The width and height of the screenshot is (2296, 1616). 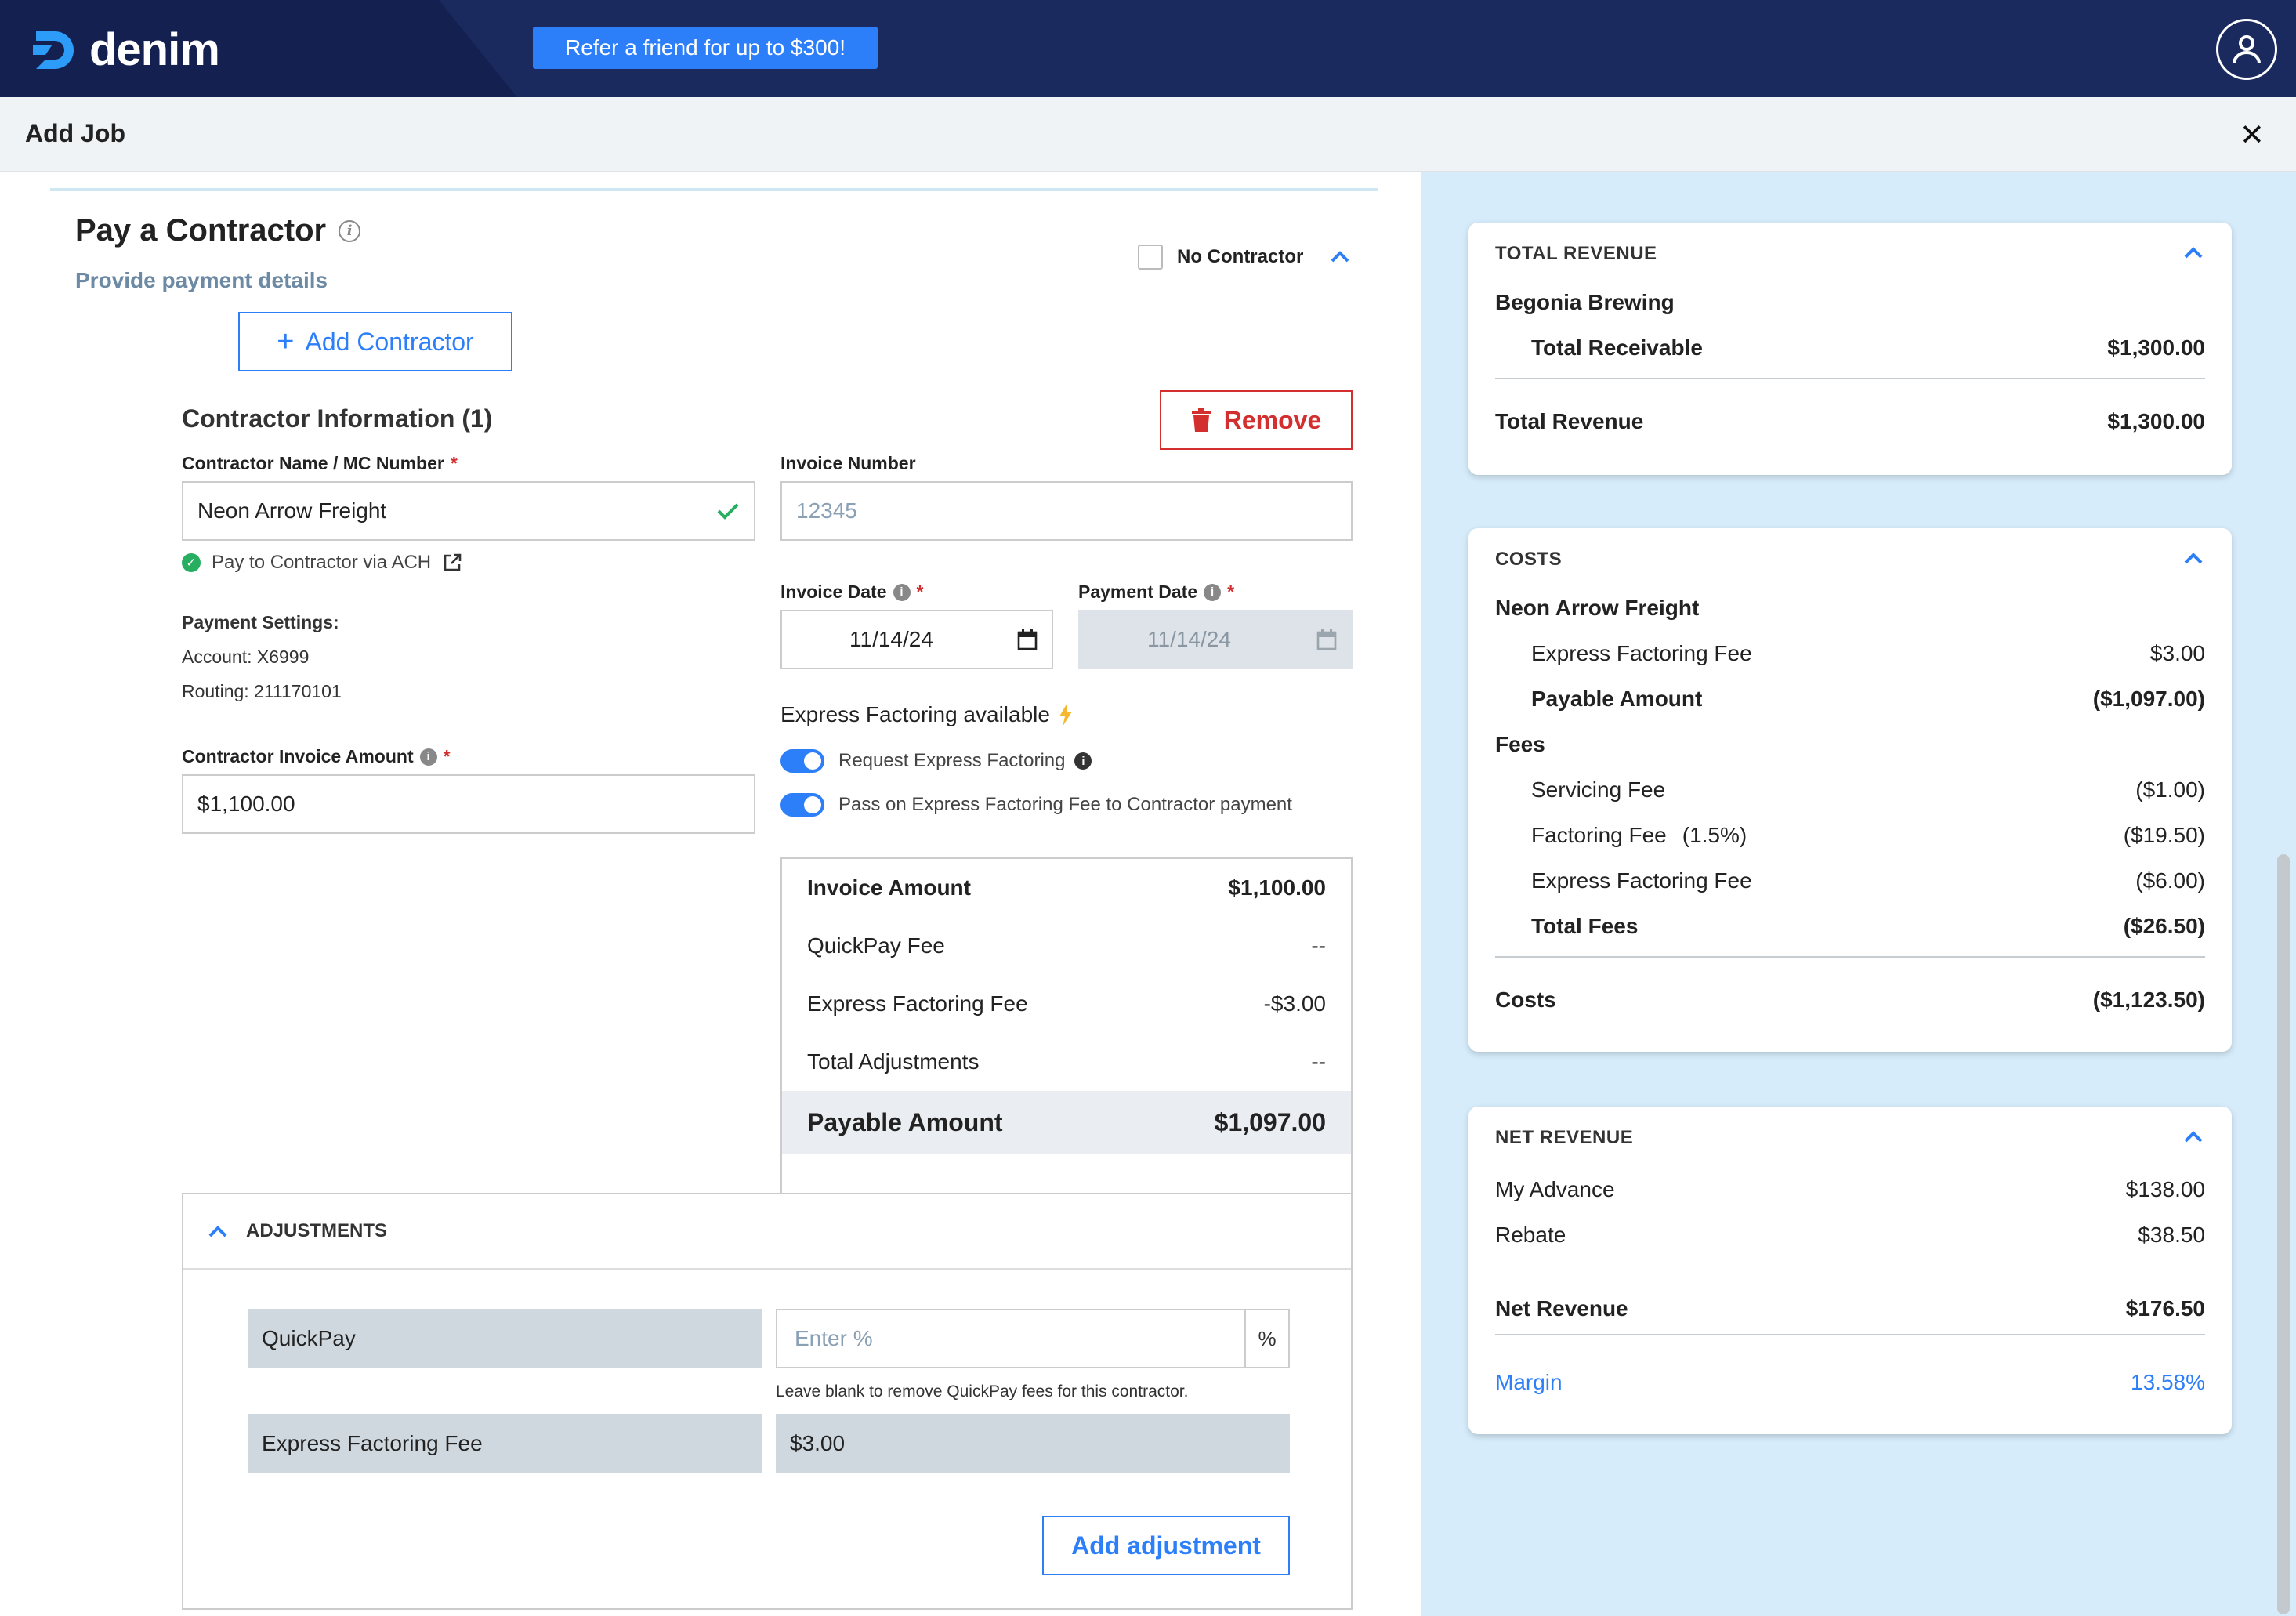 What do you see at coordinates (705, 48) in the screenshot?
I see `refer-friend-button: Refer a friend for up to $300!` at bounding box center [705, 48].